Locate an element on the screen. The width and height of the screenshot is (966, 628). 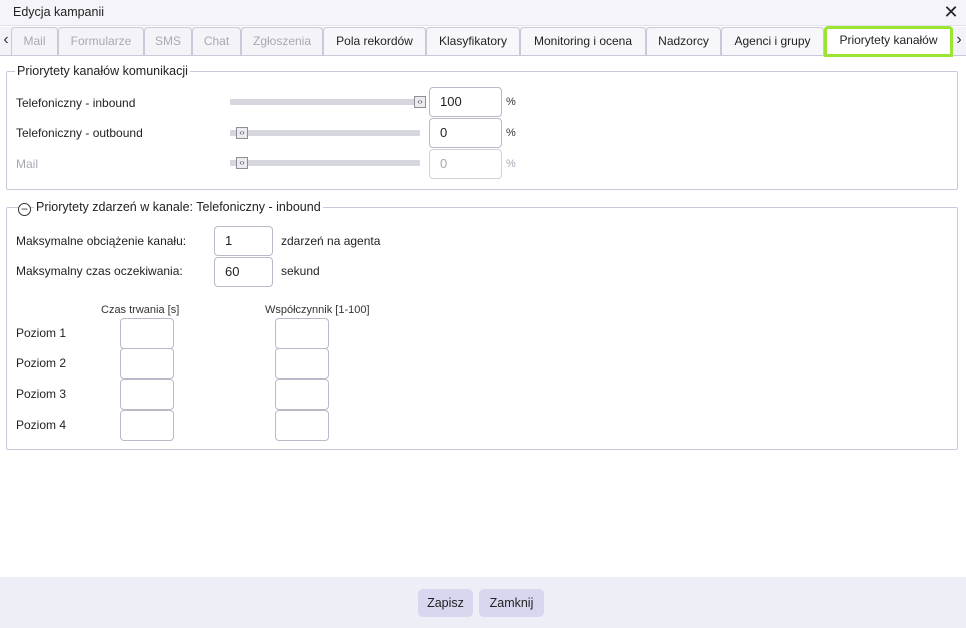
level-label: Poziom 4 is located at coordinates (41, 425).